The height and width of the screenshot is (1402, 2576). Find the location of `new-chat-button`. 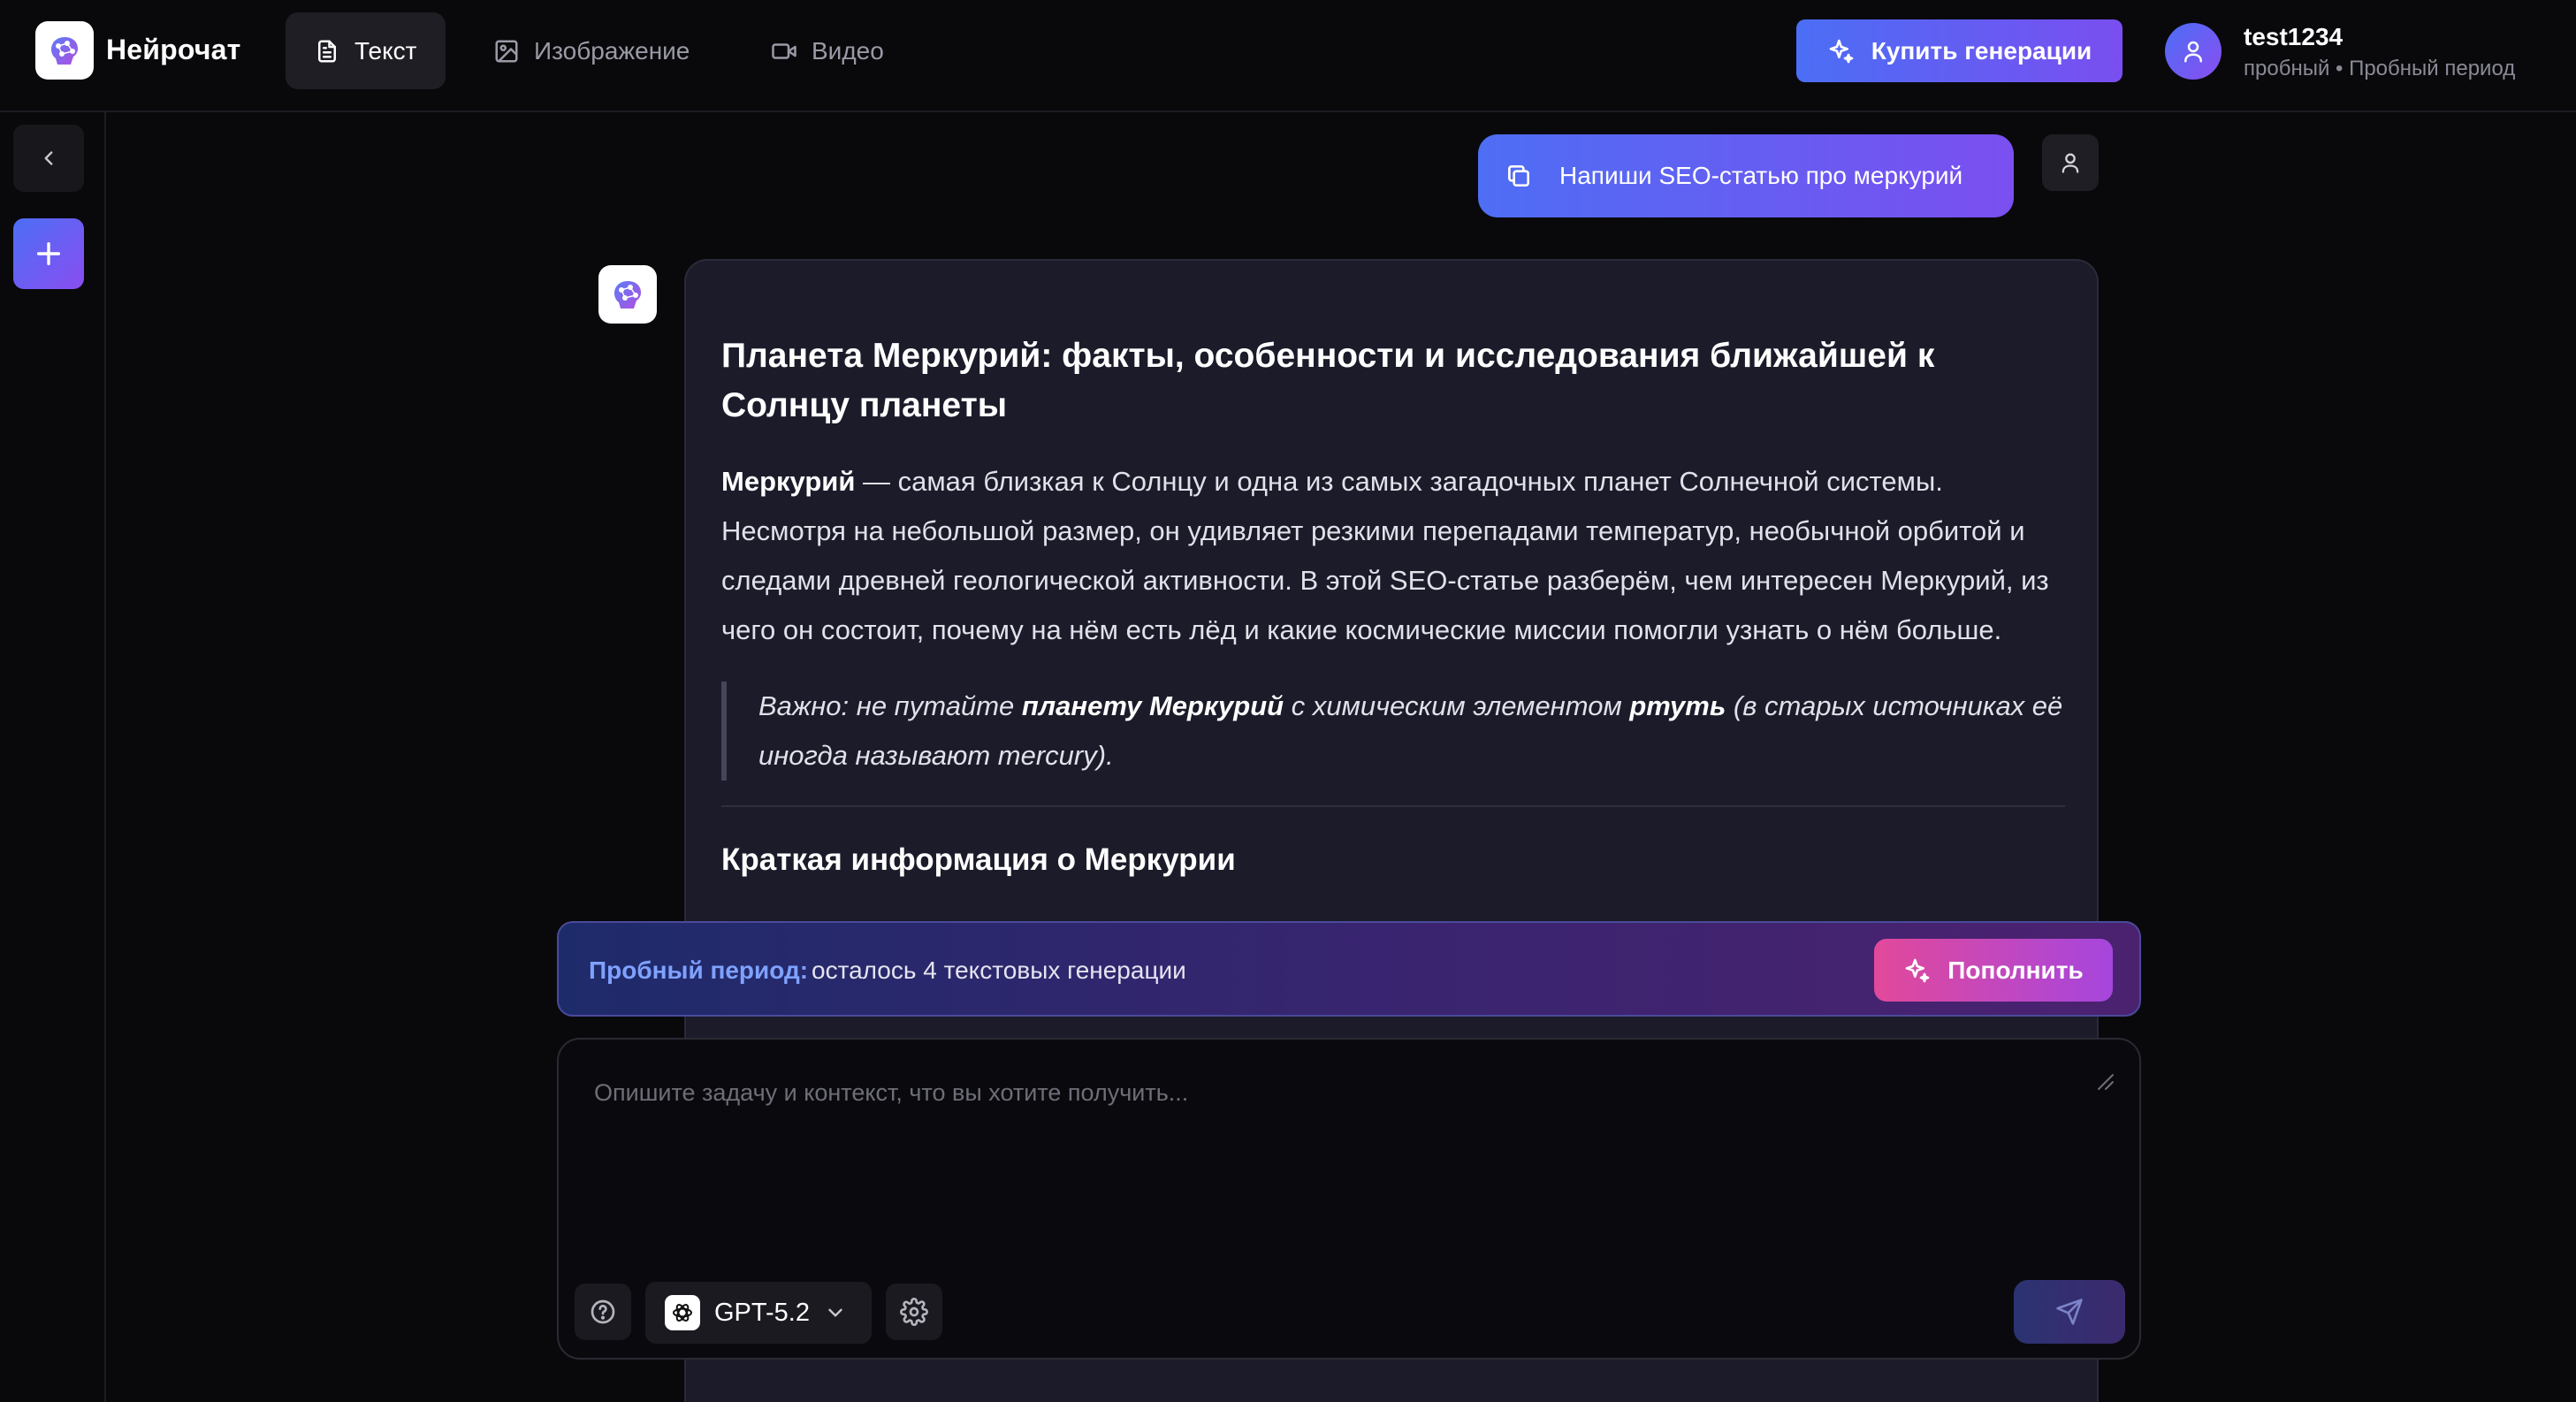

new-chat-button is located at coordinates (48, 253).